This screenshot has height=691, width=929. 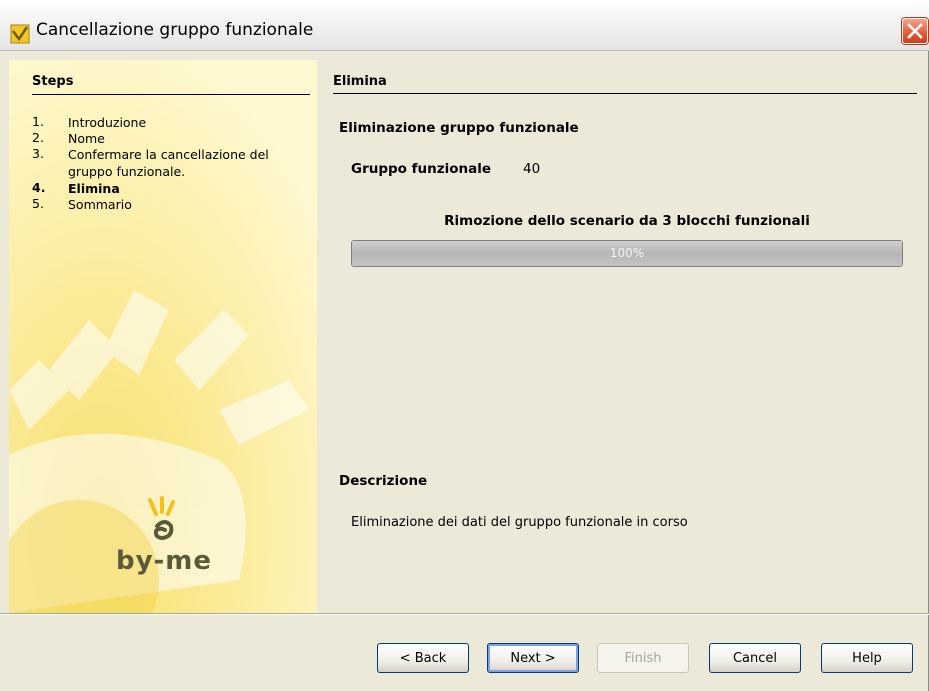 I want to click on finish-button: Finish, so click(x=643, y=658).